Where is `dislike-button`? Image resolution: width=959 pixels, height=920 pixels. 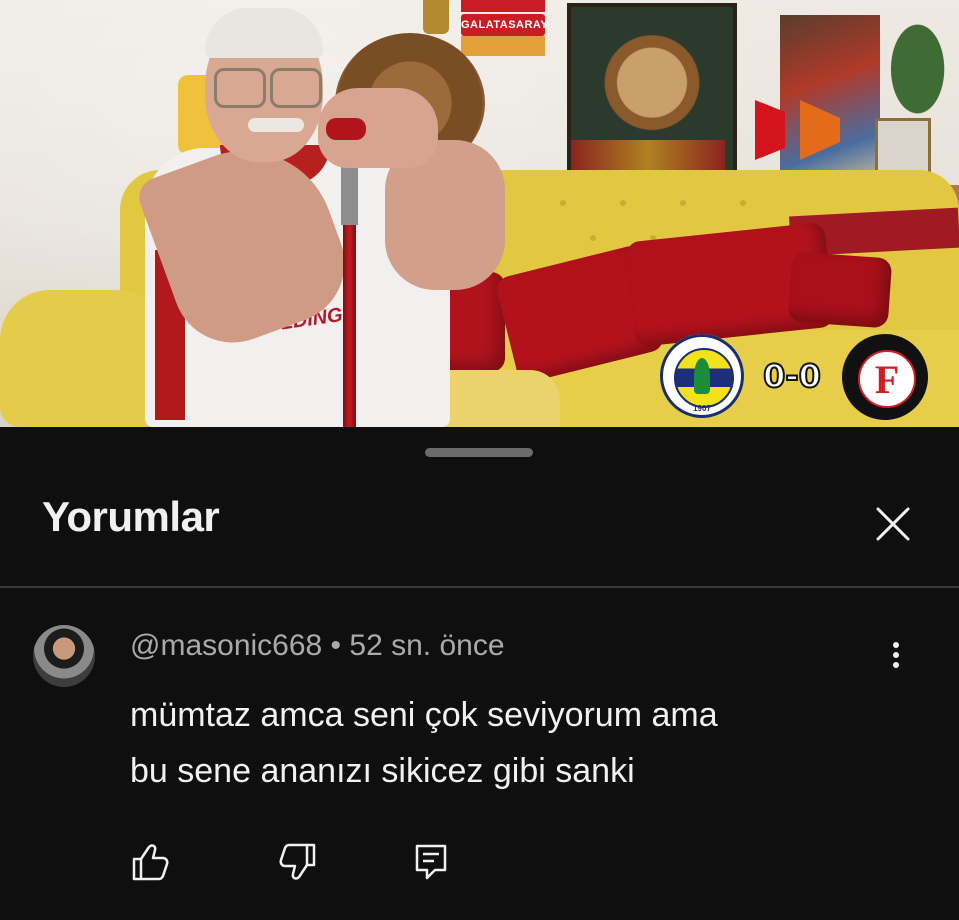 dislike-button is located at coordinates (297, 862).